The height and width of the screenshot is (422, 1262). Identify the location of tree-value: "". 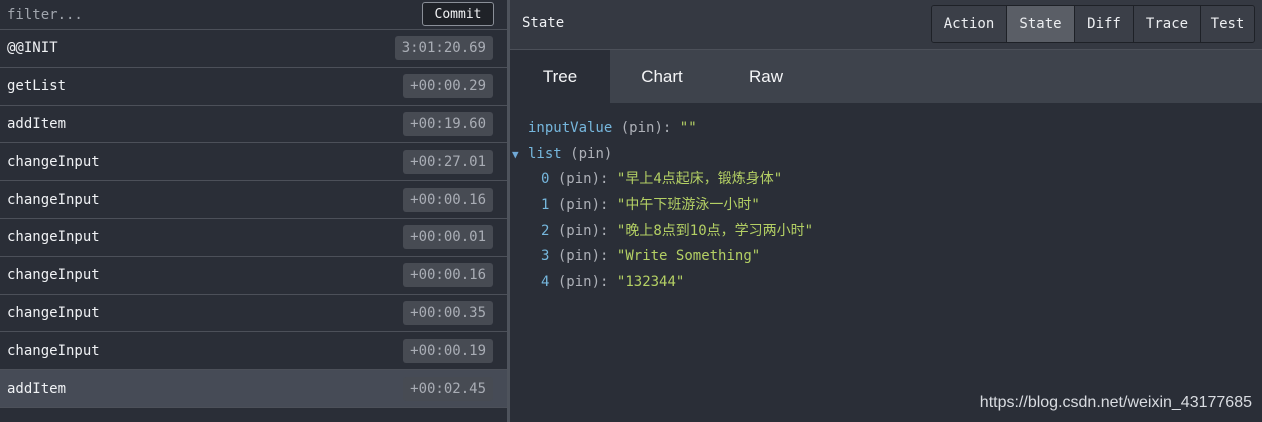
(688, 128).